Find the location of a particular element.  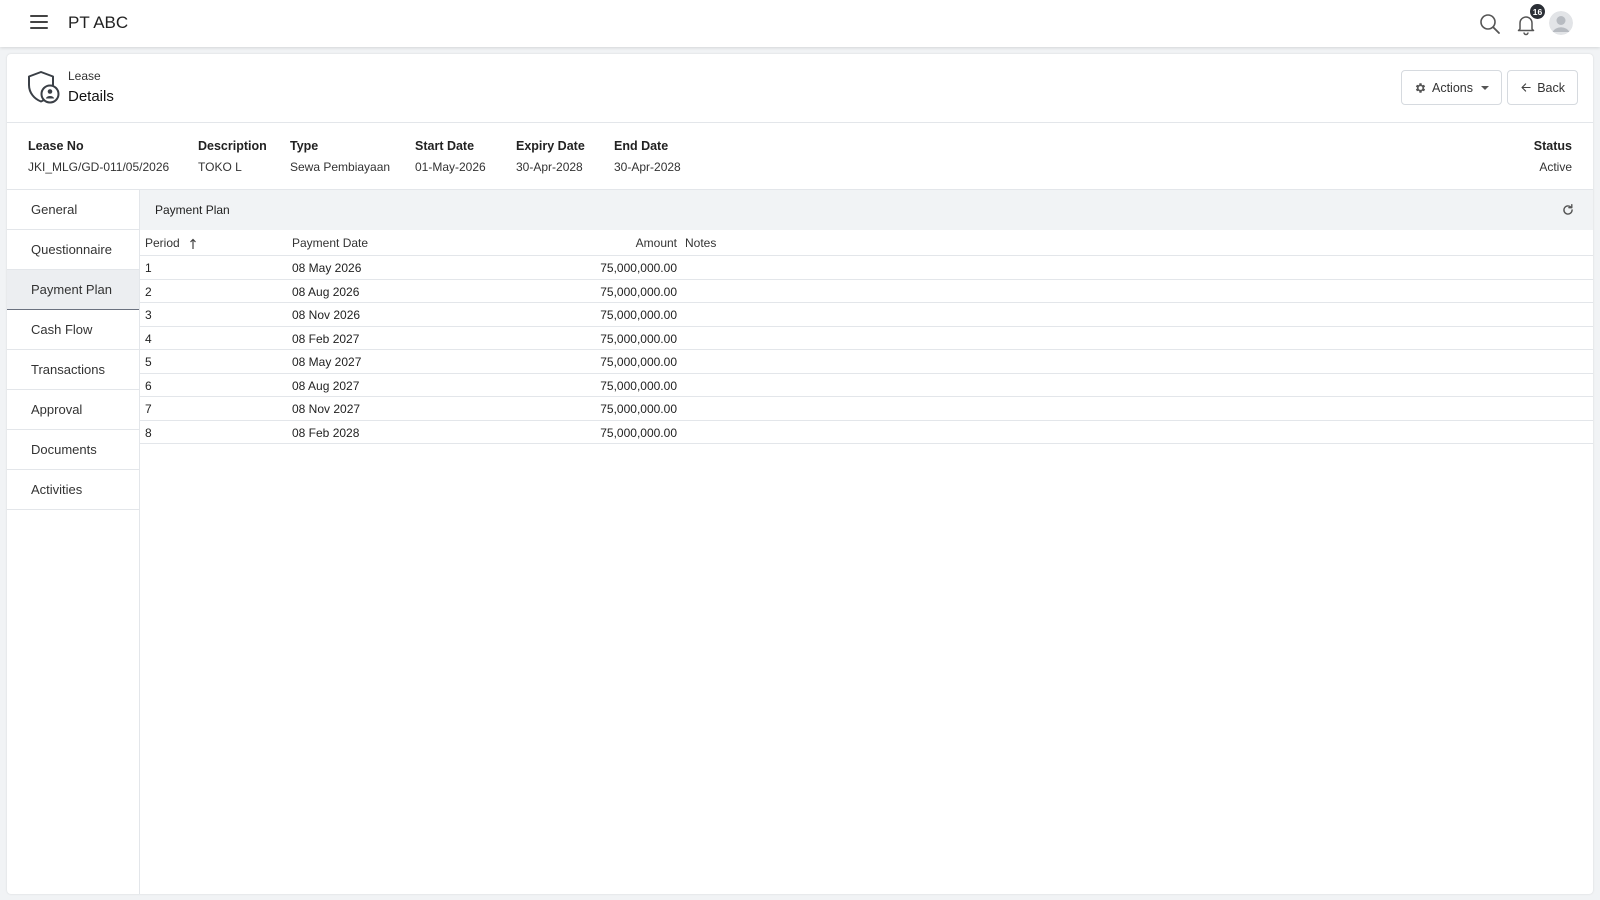

status-value: Active is located at coordinates (1555, 167).